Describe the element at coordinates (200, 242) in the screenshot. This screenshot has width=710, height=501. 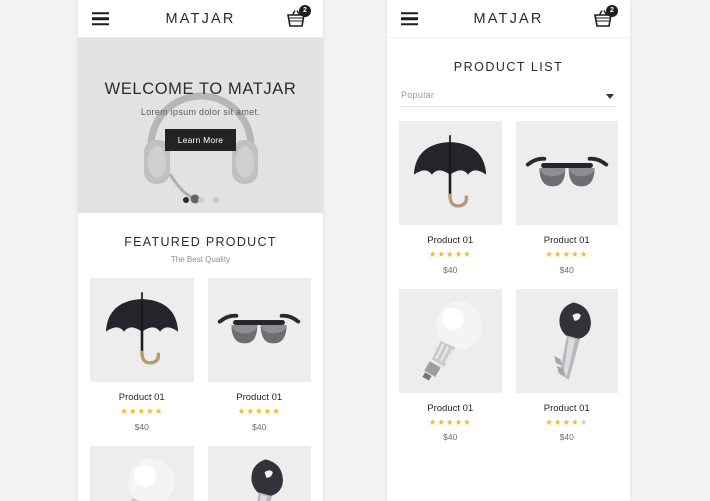
I see `featured-title: FEATURED PRODUCT` at that location.